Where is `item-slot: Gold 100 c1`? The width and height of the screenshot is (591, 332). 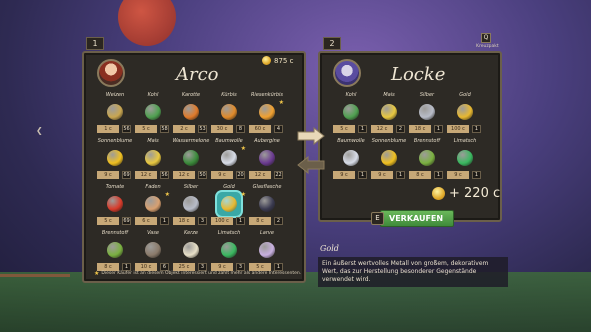
item-slot: Gold 100 c1 is located at coordinates (465, 115).